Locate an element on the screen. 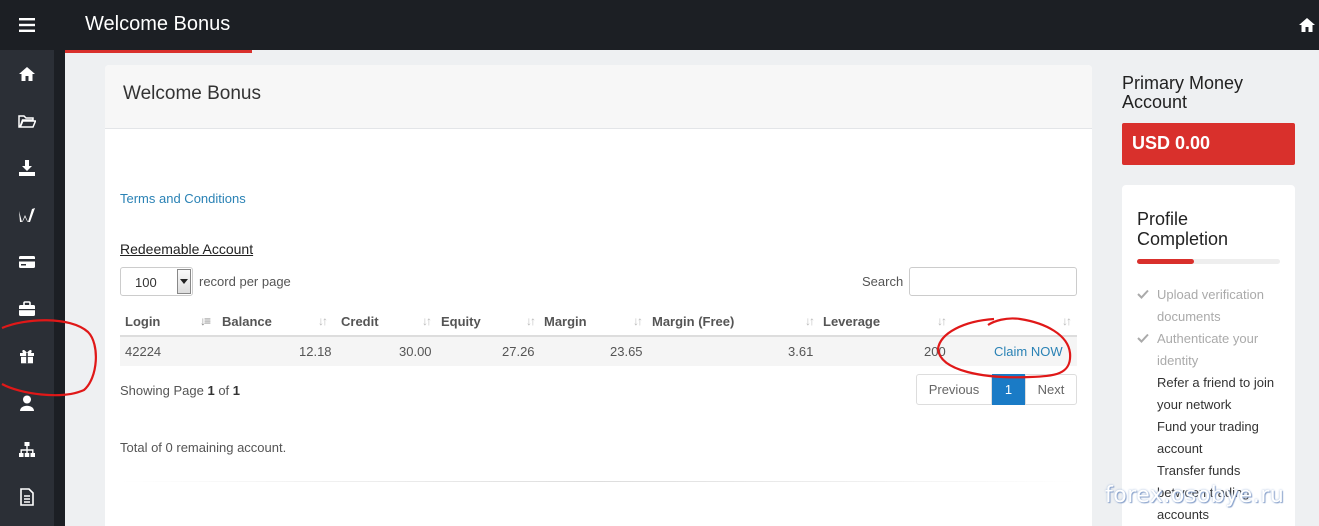 Image resolution: width=1319 pixels, height=526 pixels. menu-toggle-button is located at coordinates (27, 25).